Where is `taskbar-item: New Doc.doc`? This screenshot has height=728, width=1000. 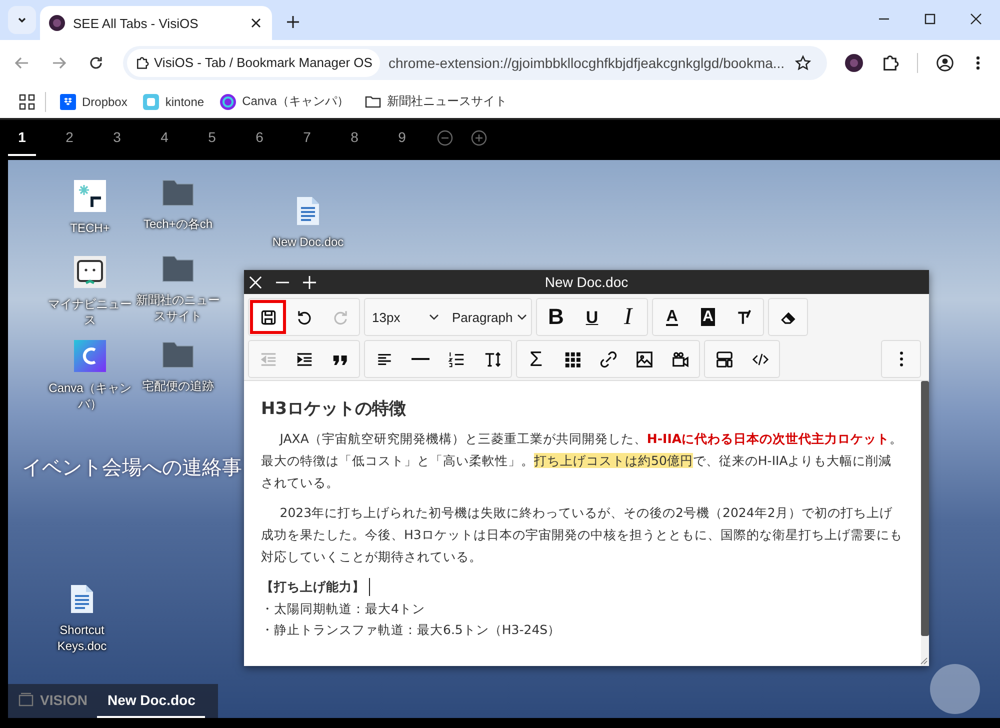
taskbar-item: New Doc.doc is located at coordinates (151, 701).